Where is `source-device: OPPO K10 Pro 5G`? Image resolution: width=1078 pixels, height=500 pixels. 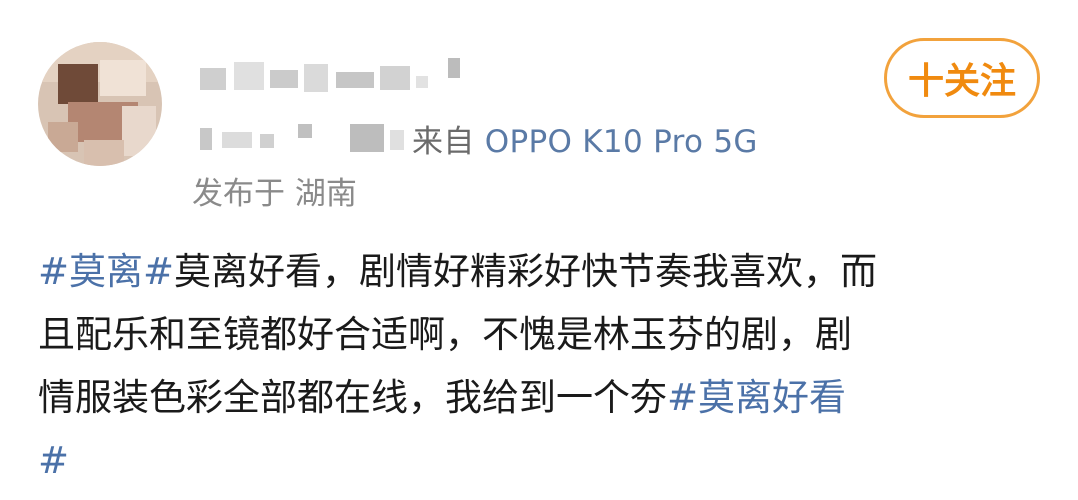 source-device: OPPO K10 Pro 5G is located at coordinates (621, 142).